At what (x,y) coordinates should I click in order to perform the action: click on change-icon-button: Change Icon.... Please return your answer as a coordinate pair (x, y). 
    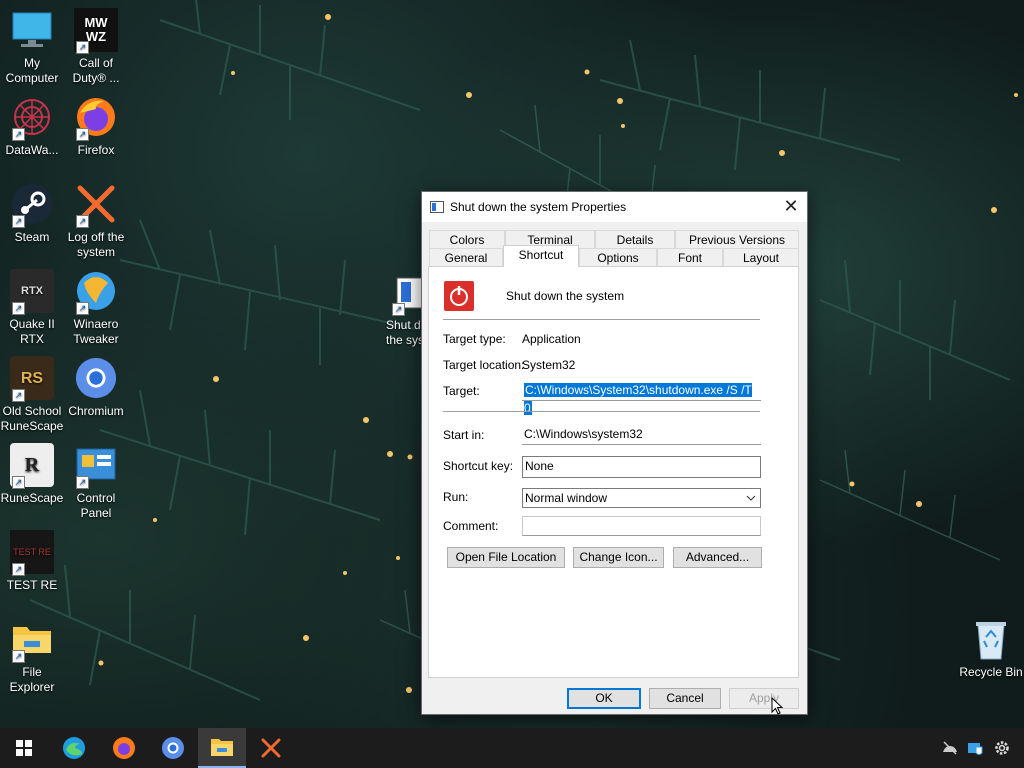
    Looking at the image, I should click on (618, 557).